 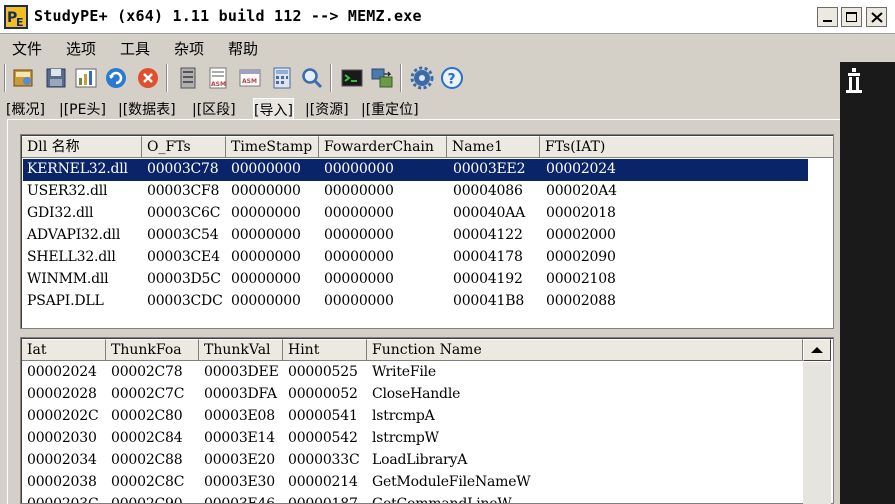 I want to click on dll-cell: WINMM.dll, so click(x=68, y=279).